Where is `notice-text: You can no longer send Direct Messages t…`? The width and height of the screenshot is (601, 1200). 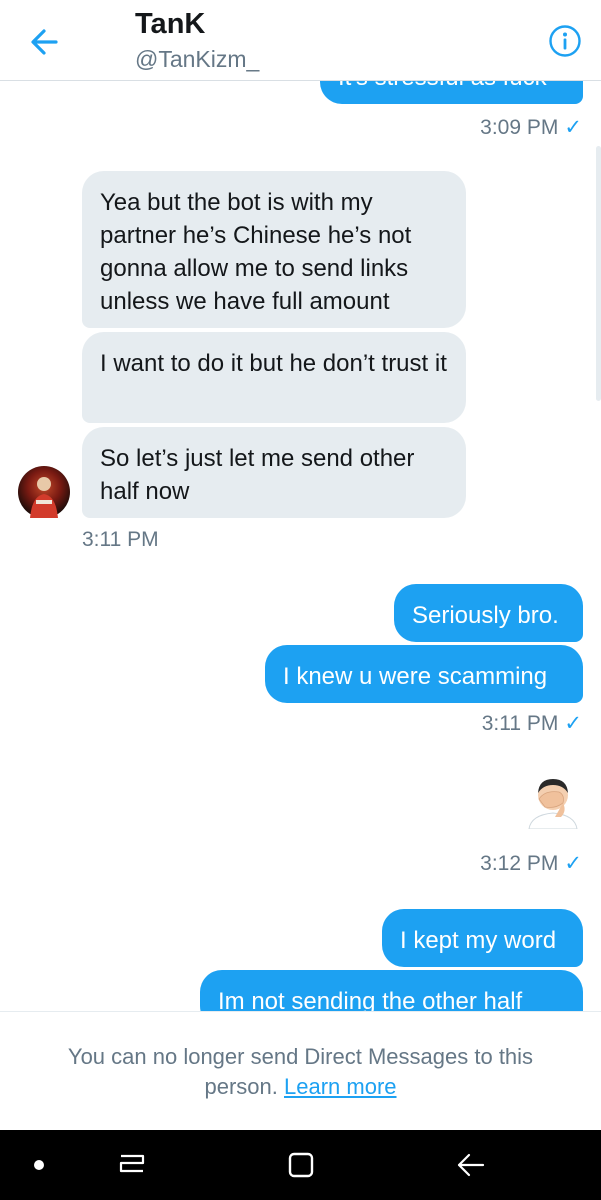 notice-text: You can no longer send Direct Messages t… is located at coordinates (300, 1072).